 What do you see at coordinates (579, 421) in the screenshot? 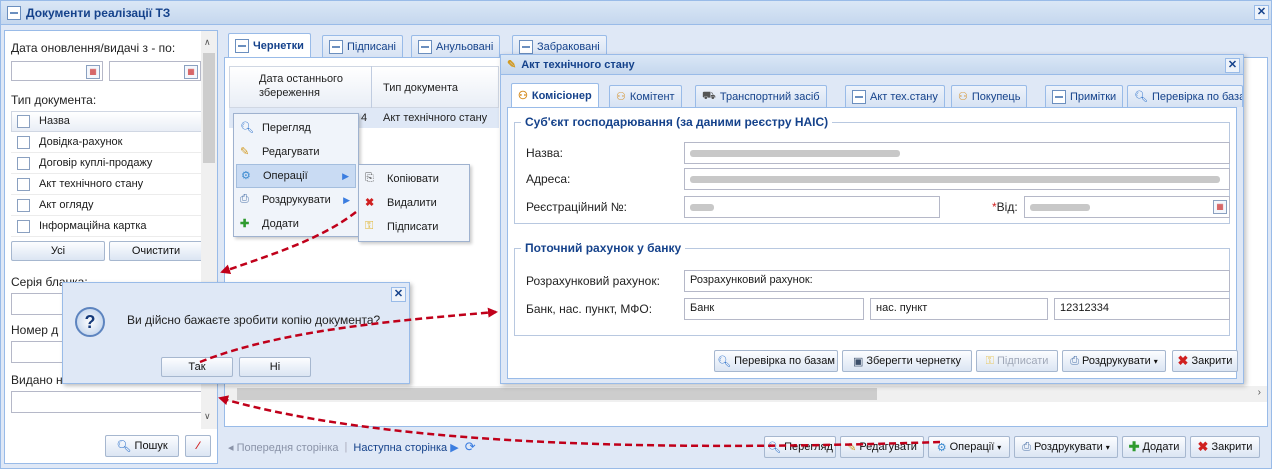
I see `arrow-operations-to-issued` at bounding box center [579, 421].